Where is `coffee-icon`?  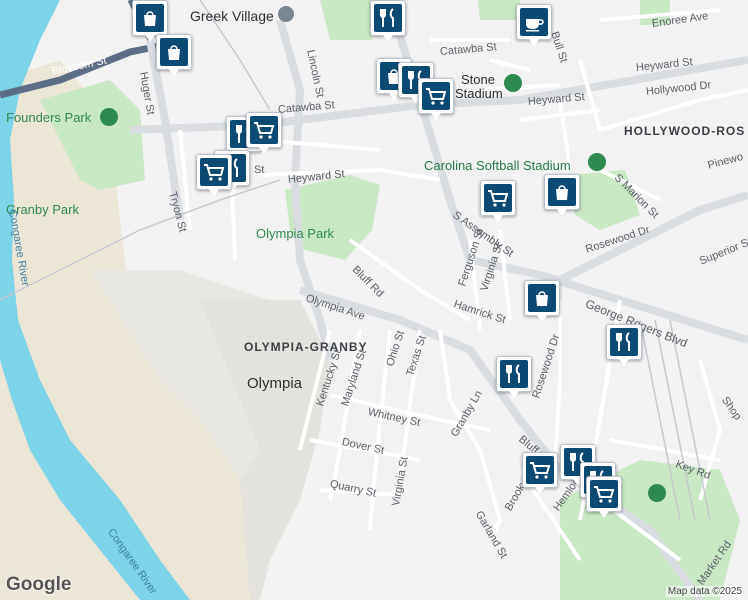 coffee-icon is located at coordinates (535, 25).